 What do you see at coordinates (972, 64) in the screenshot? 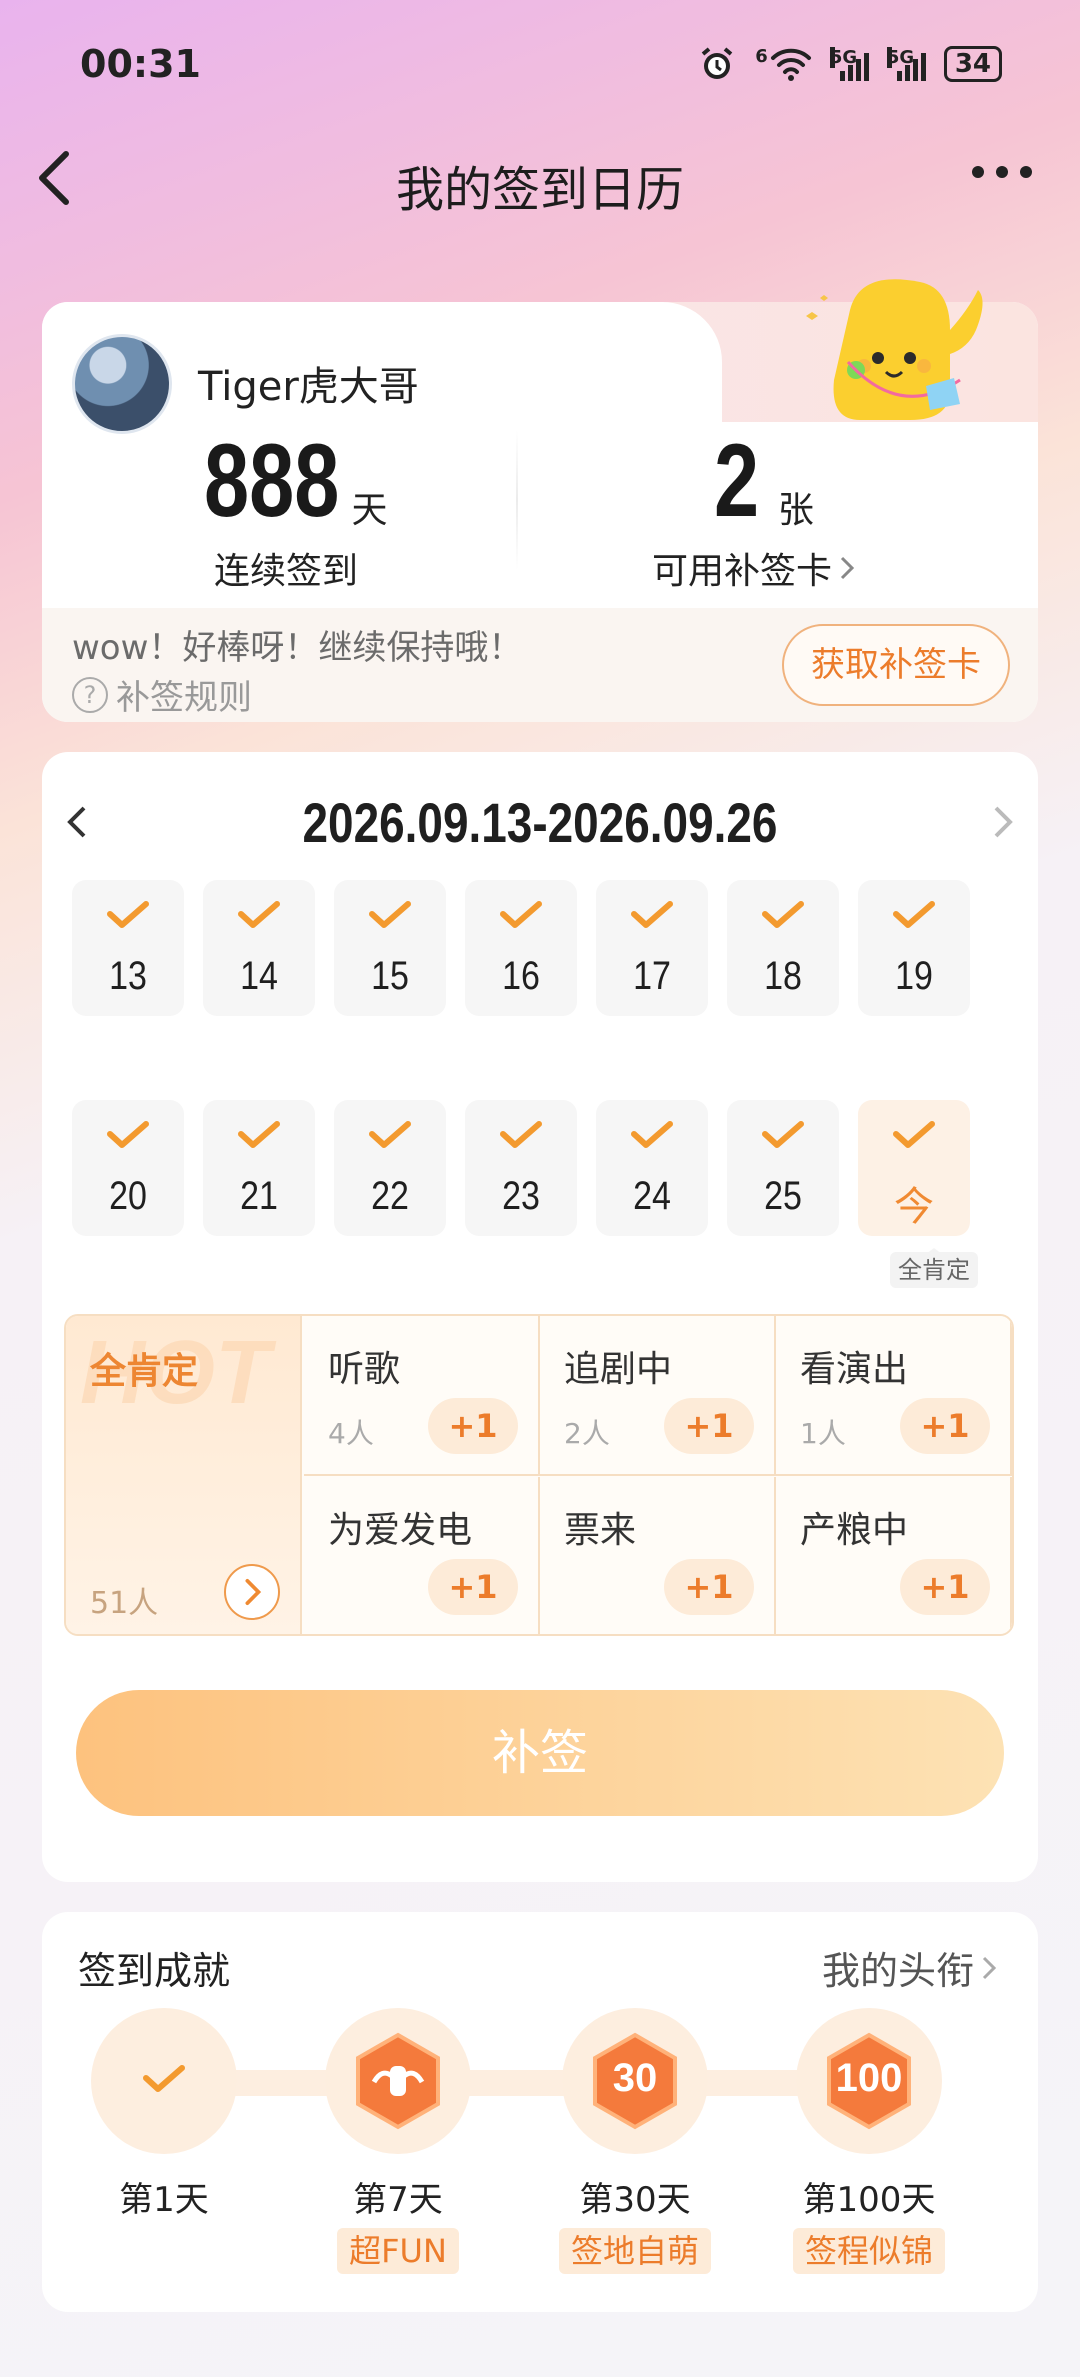
I see `battery-indicator: 34` at bounding box center [972, 64].